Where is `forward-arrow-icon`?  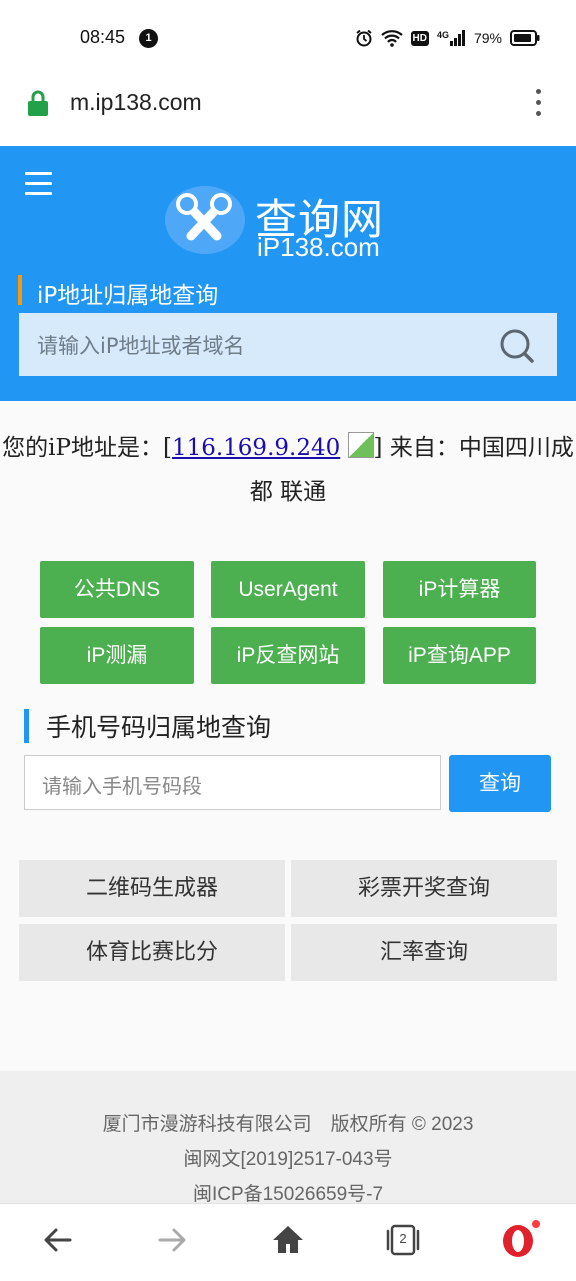 forward-arrow-icon is located at coordinates (172, 1240).